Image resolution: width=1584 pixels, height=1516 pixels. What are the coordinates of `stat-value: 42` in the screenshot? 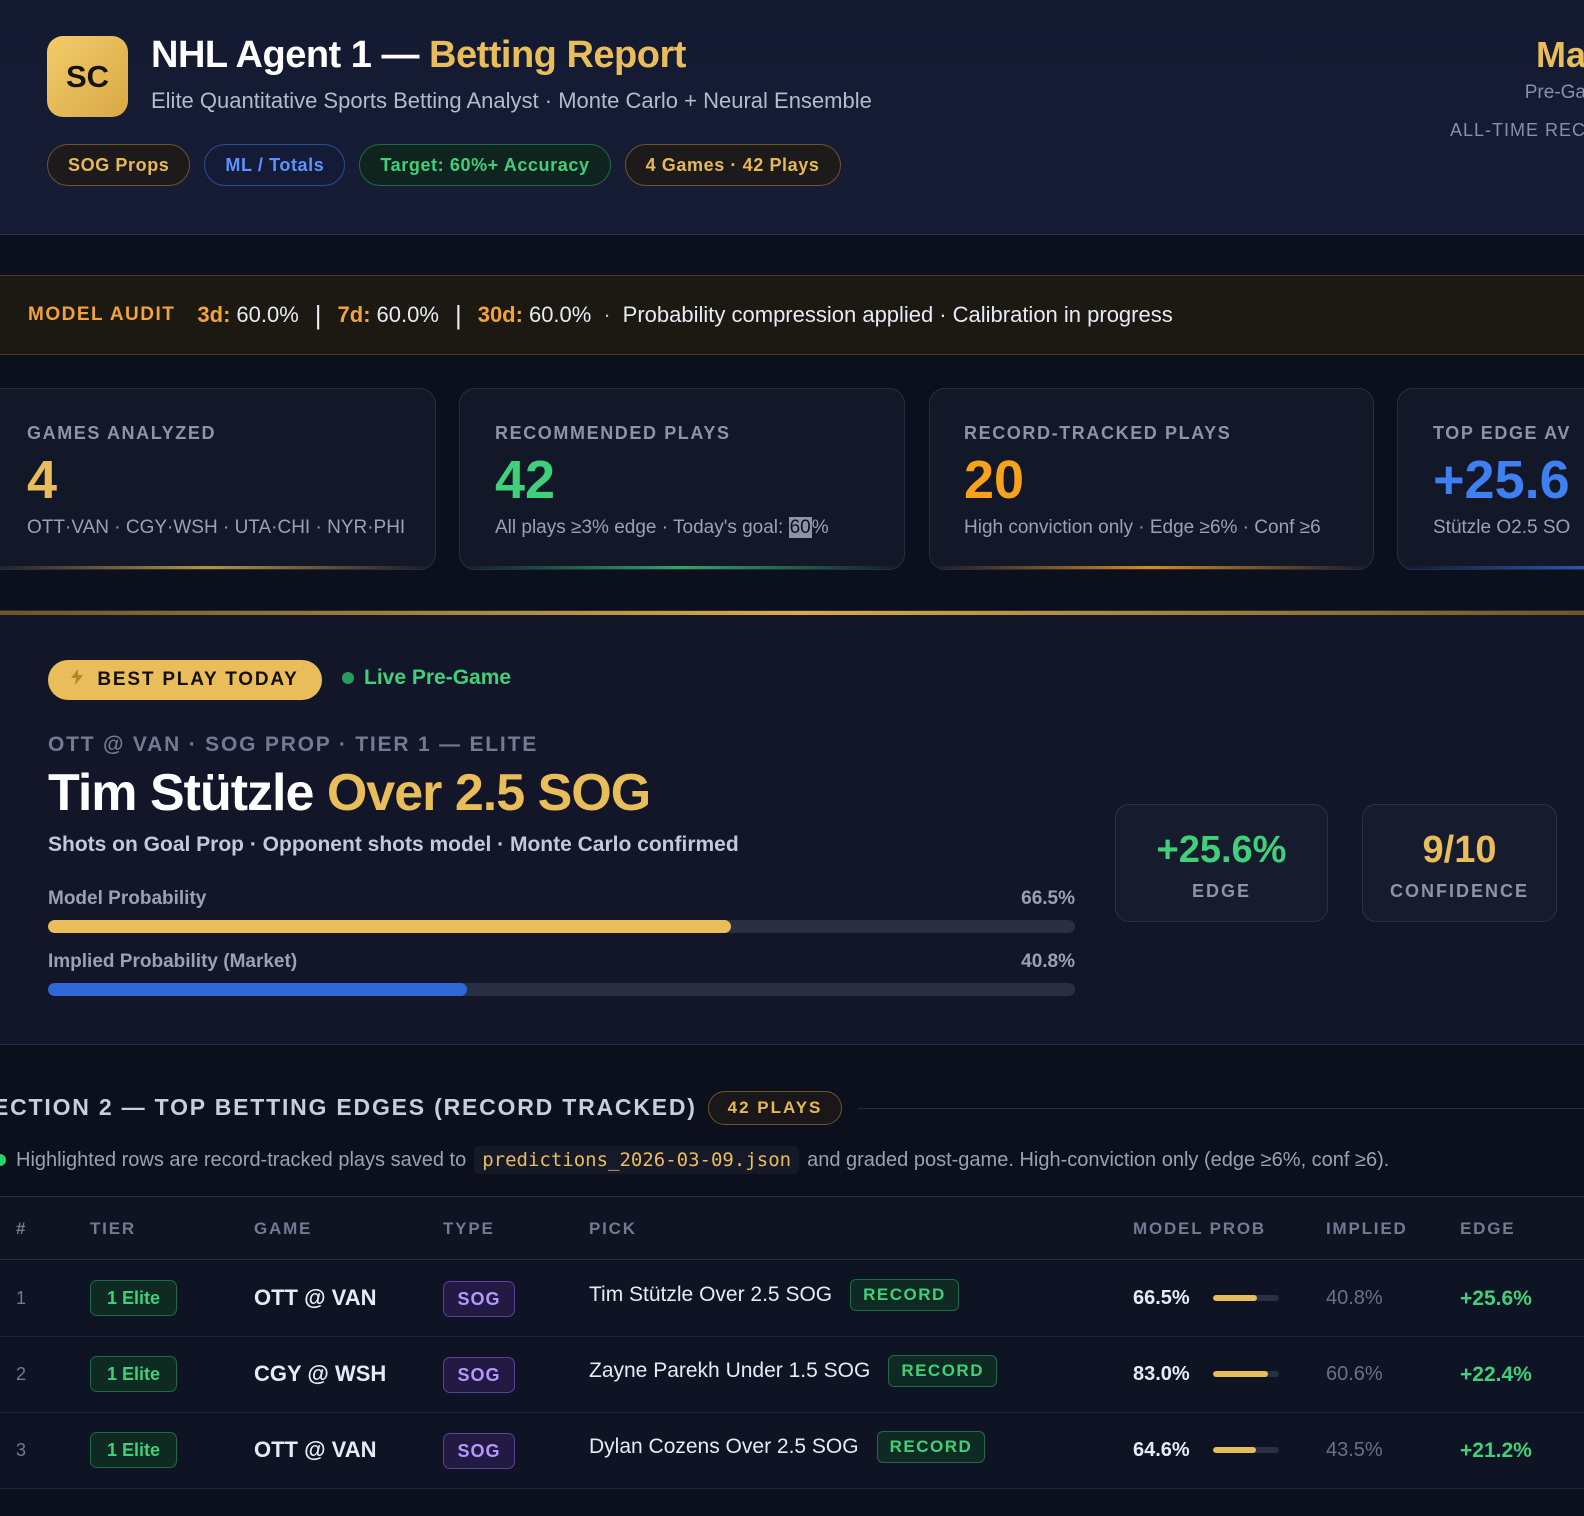 It's located at (525, 480).